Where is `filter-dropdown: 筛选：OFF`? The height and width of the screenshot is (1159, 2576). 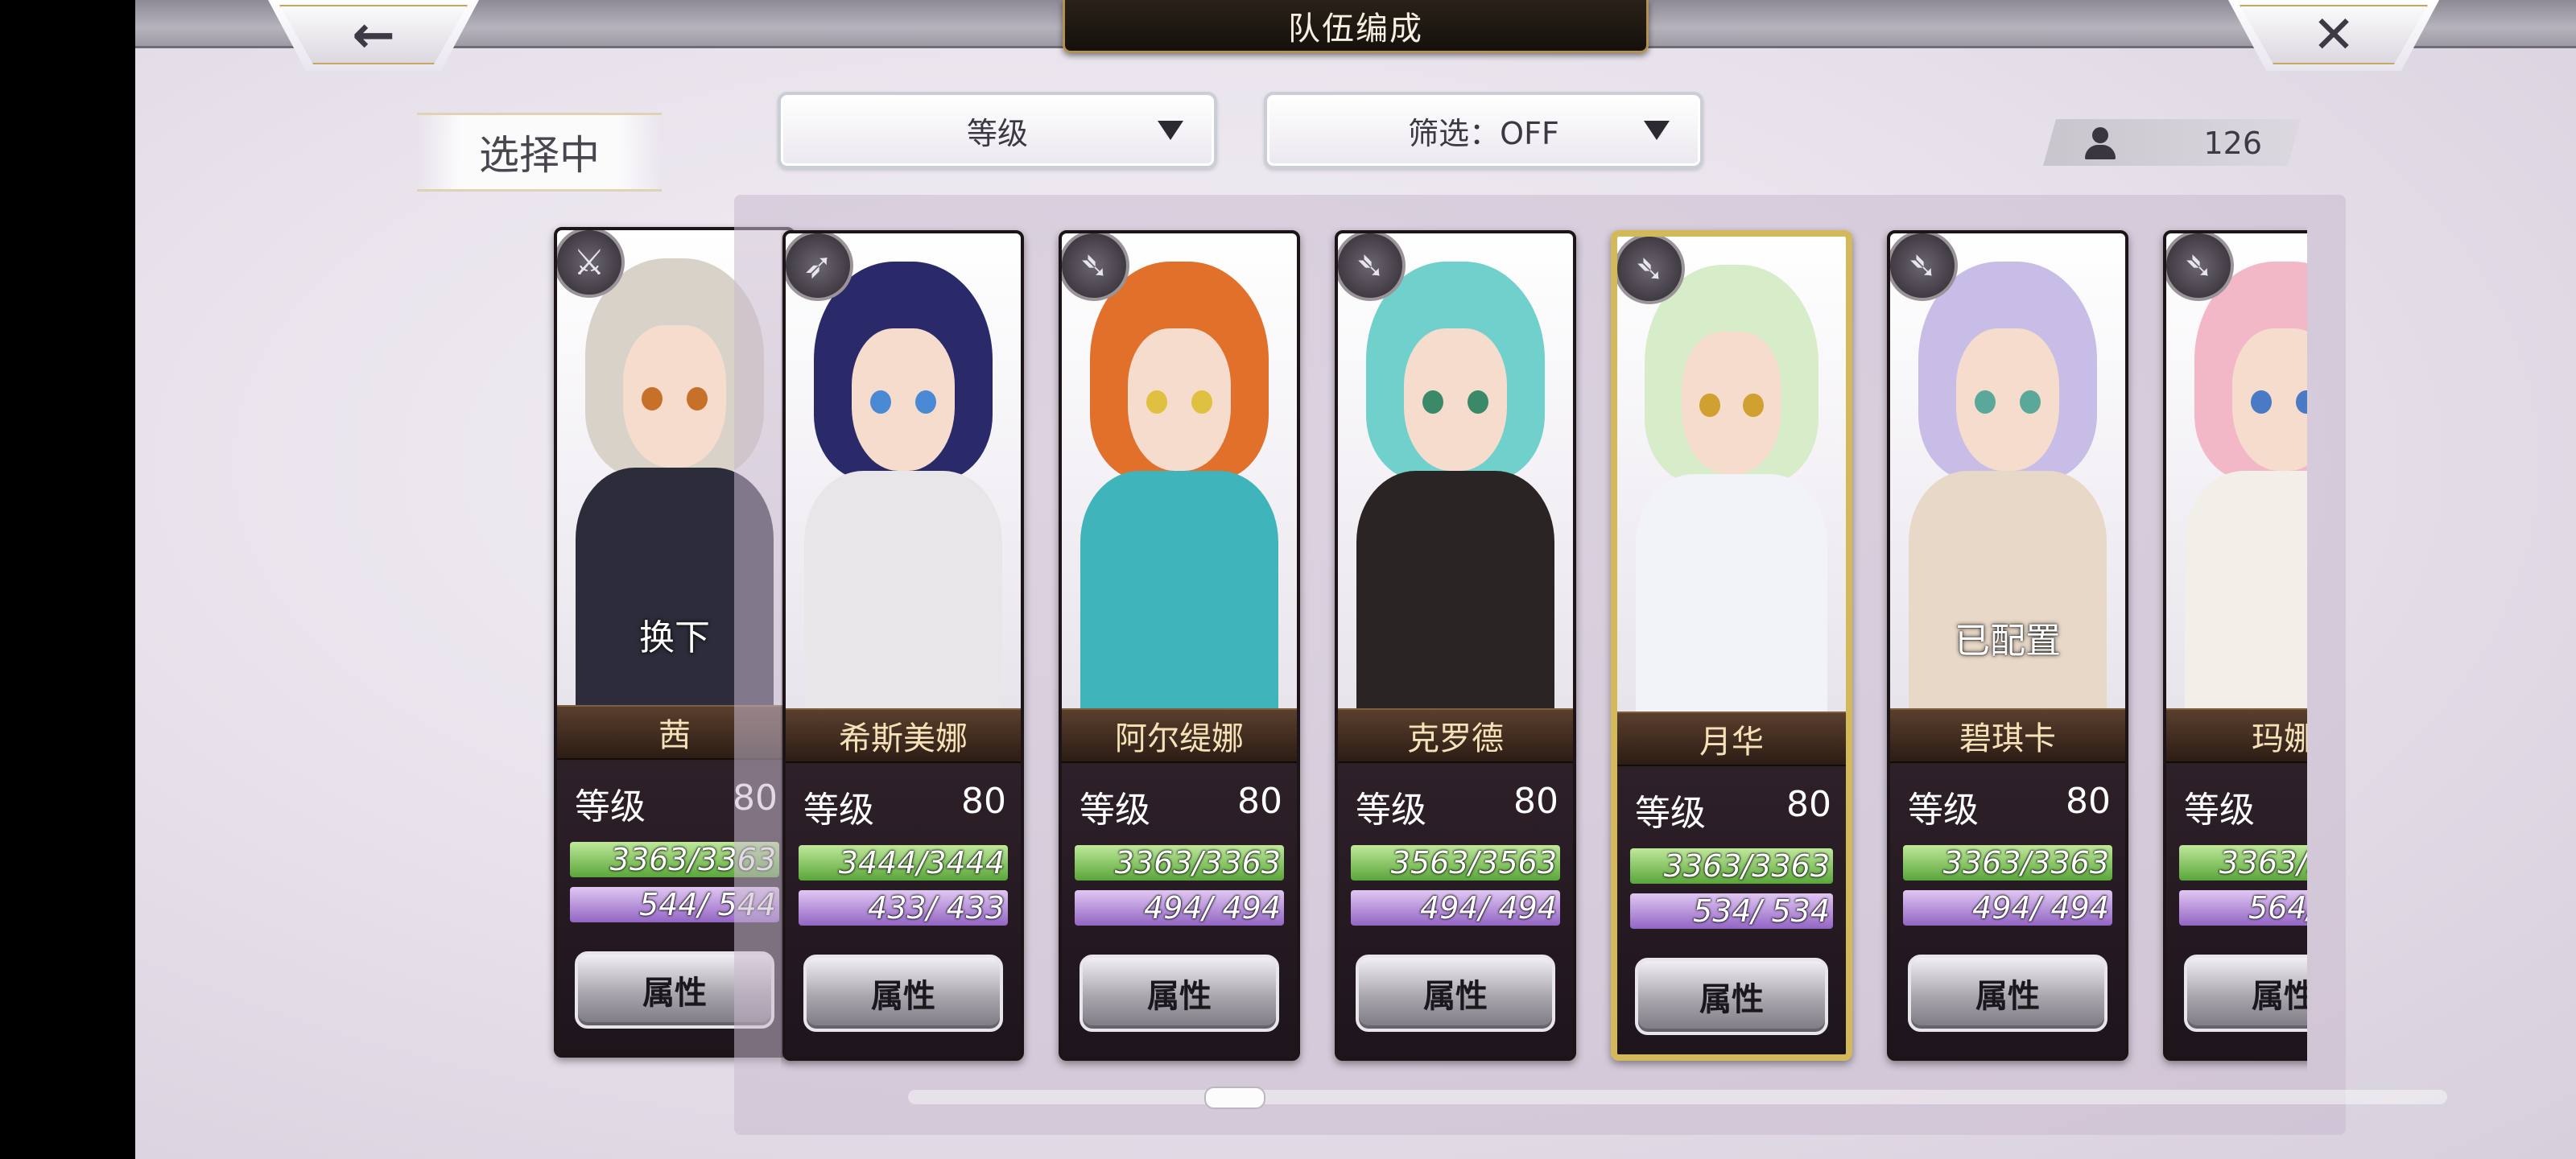 filter-dropdown: 筛选：OFF is located at coordinates (1483, 130).